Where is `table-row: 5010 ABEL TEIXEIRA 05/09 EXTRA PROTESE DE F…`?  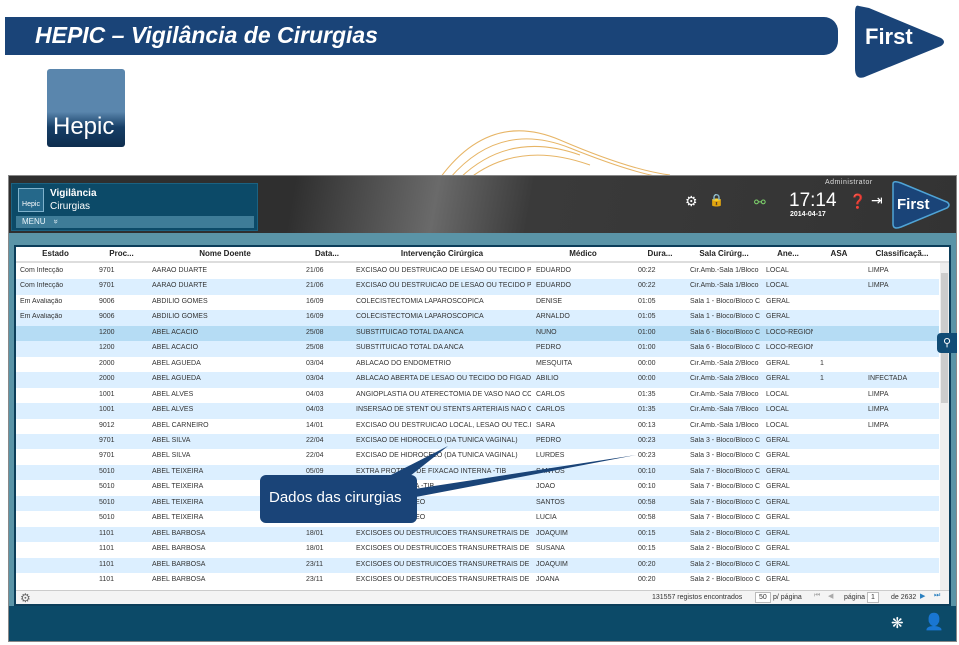
table-row: 5010 ABEL TEIXEIRA 05/09 EXTRA PROTESE DE F… is located at coordinates (477, 472).